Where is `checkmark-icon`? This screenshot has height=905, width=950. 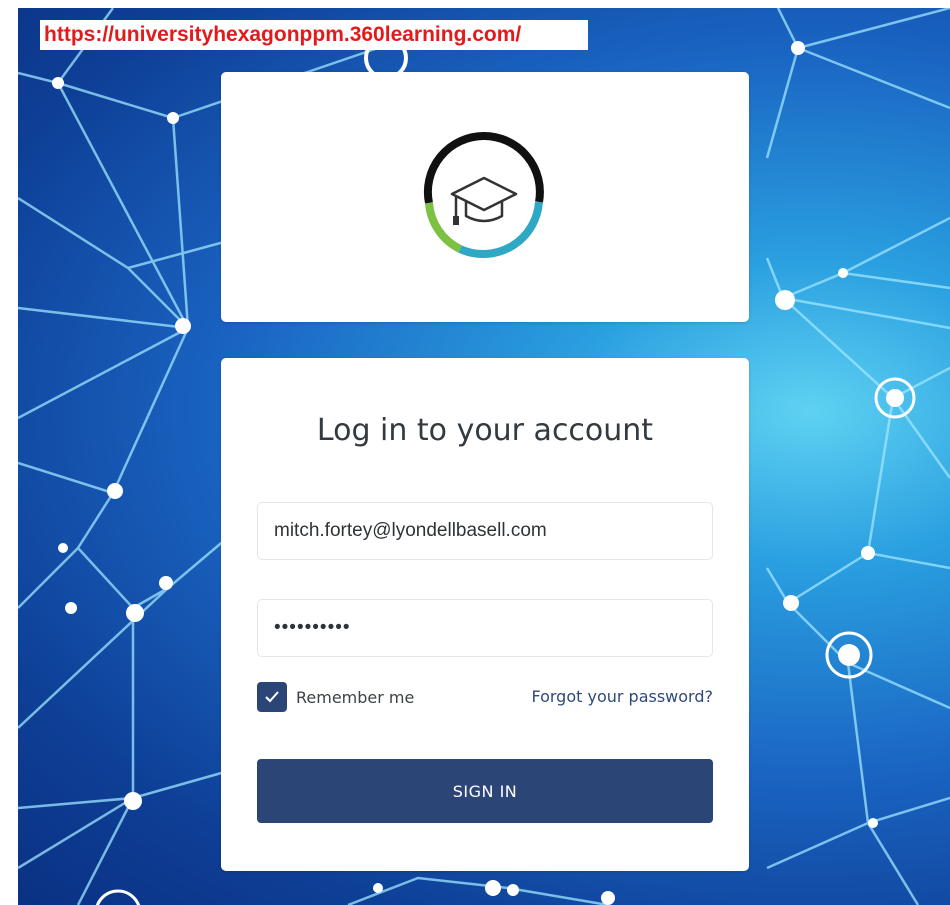 checkmark-icon is located at coordinates (272, 697).